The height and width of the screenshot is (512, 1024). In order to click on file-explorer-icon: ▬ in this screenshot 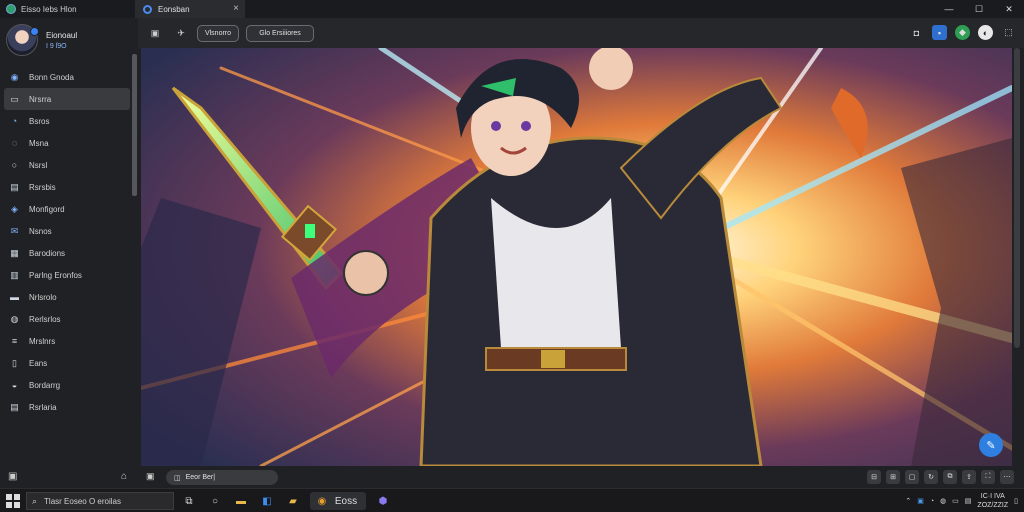, I will do `click(241, 501)`.